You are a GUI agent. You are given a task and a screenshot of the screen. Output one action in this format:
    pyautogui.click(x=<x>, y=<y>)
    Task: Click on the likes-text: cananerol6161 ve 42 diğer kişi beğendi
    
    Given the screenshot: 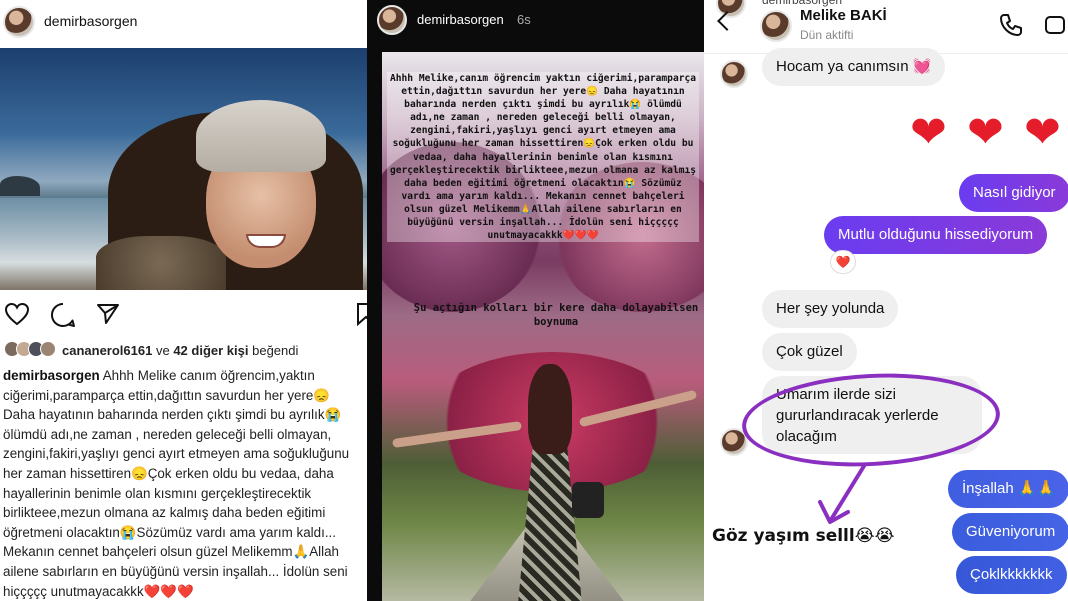 What is the action you would take?
    pyautogui.click(x=180, y=350)
    